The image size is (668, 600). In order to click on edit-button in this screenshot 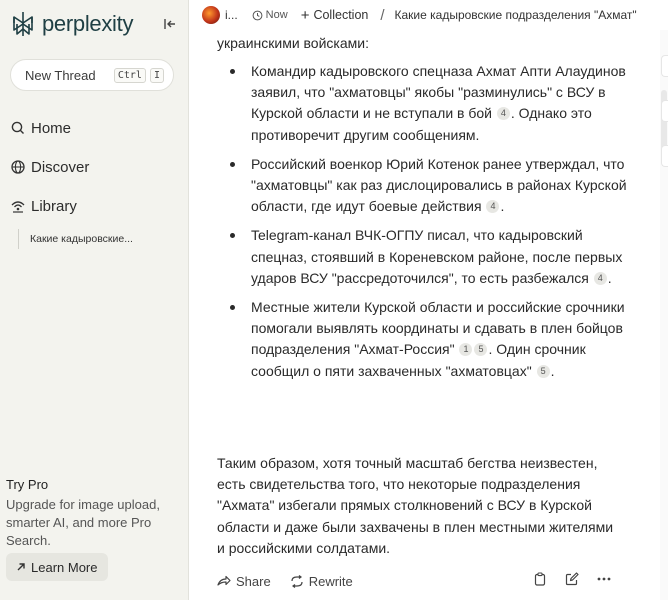, I will do `click(572, 579)`.